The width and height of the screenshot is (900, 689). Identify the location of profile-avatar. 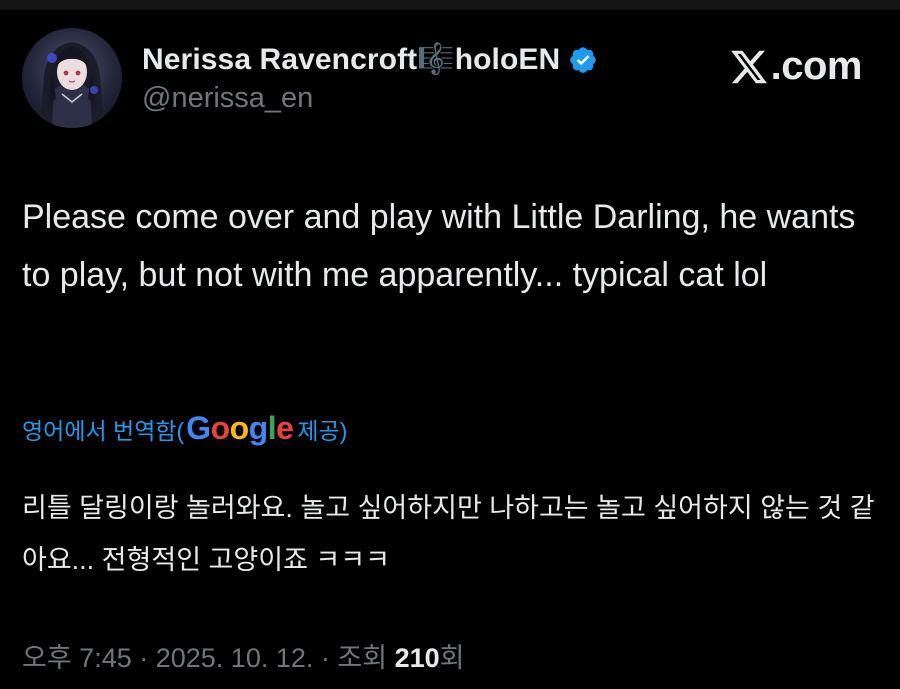
(72, 78).